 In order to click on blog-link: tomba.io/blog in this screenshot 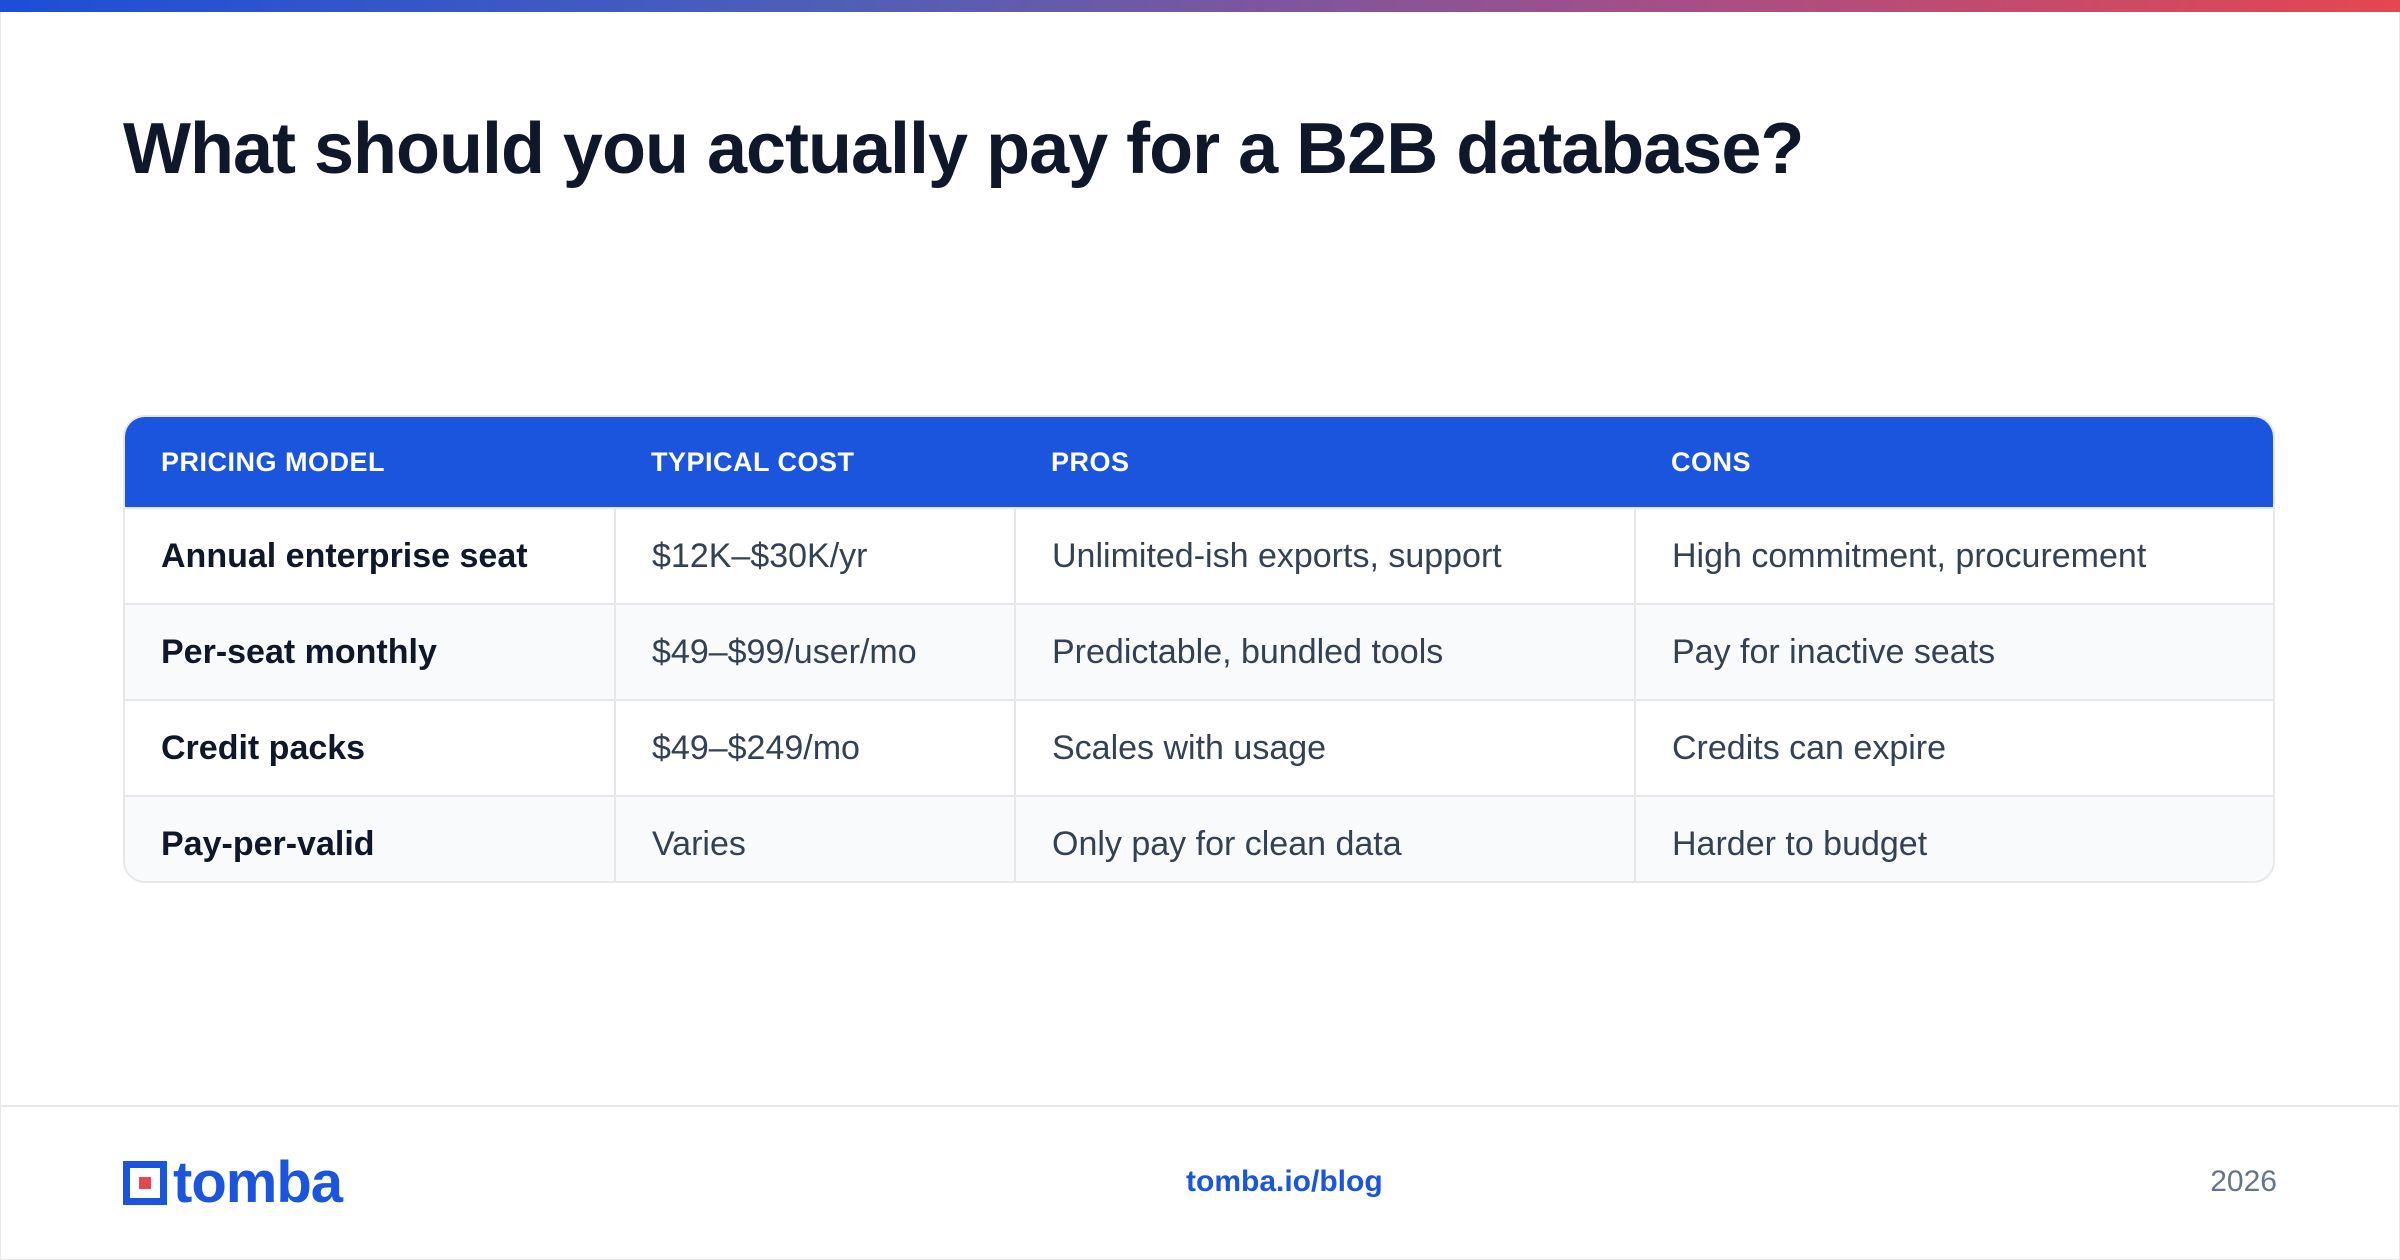, I will do `click(1284, 1182)`.